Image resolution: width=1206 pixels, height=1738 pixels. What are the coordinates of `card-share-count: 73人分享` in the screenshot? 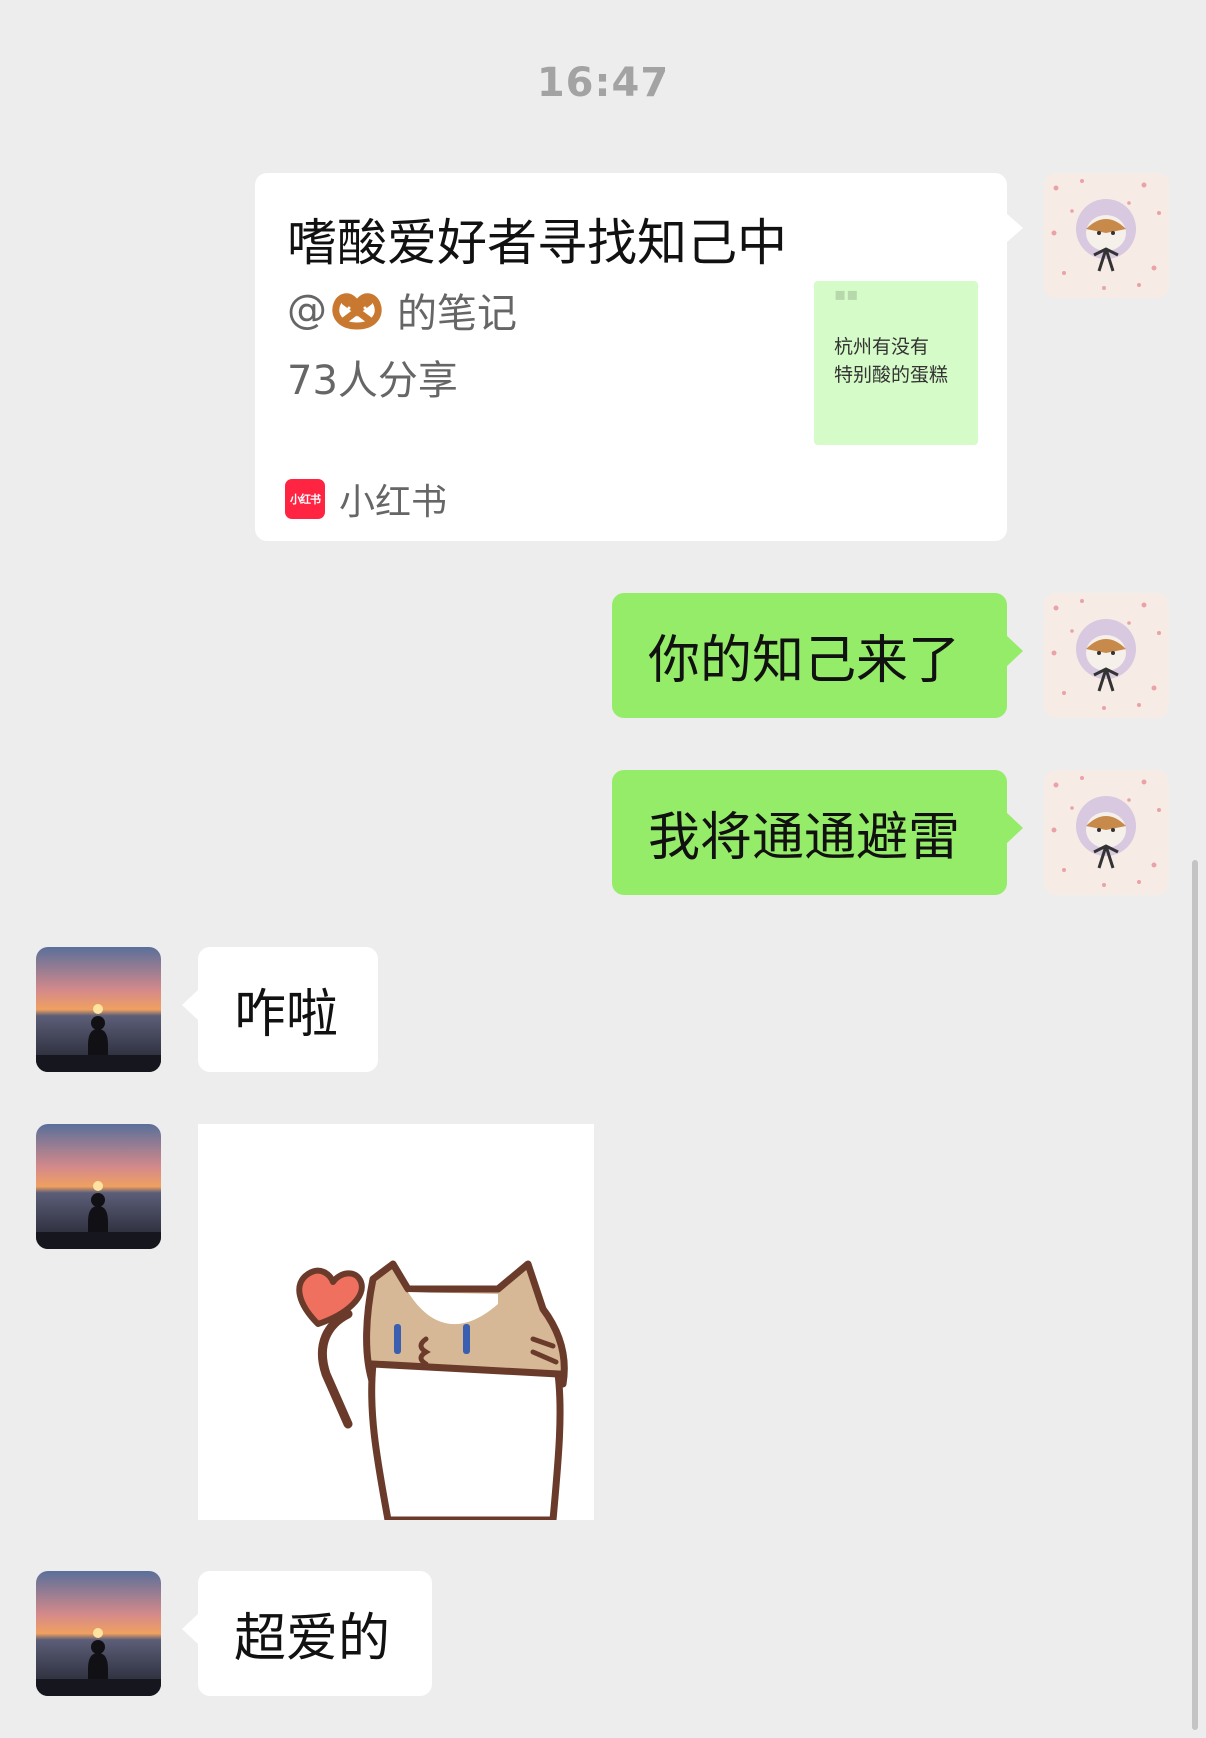 It's located at (372, 381).